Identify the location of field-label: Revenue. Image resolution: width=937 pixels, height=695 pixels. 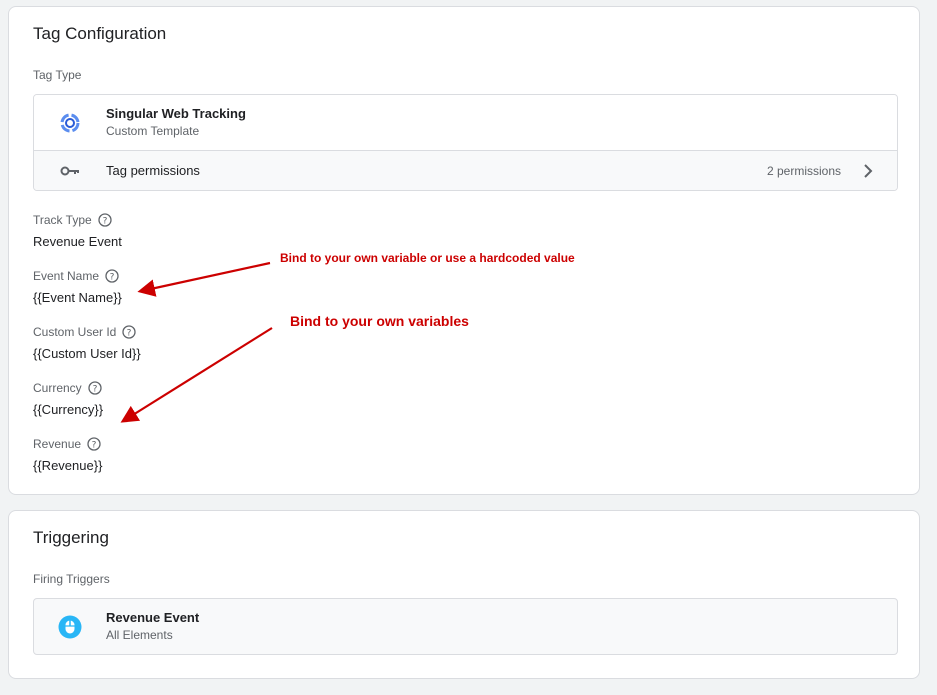
(57, 443).